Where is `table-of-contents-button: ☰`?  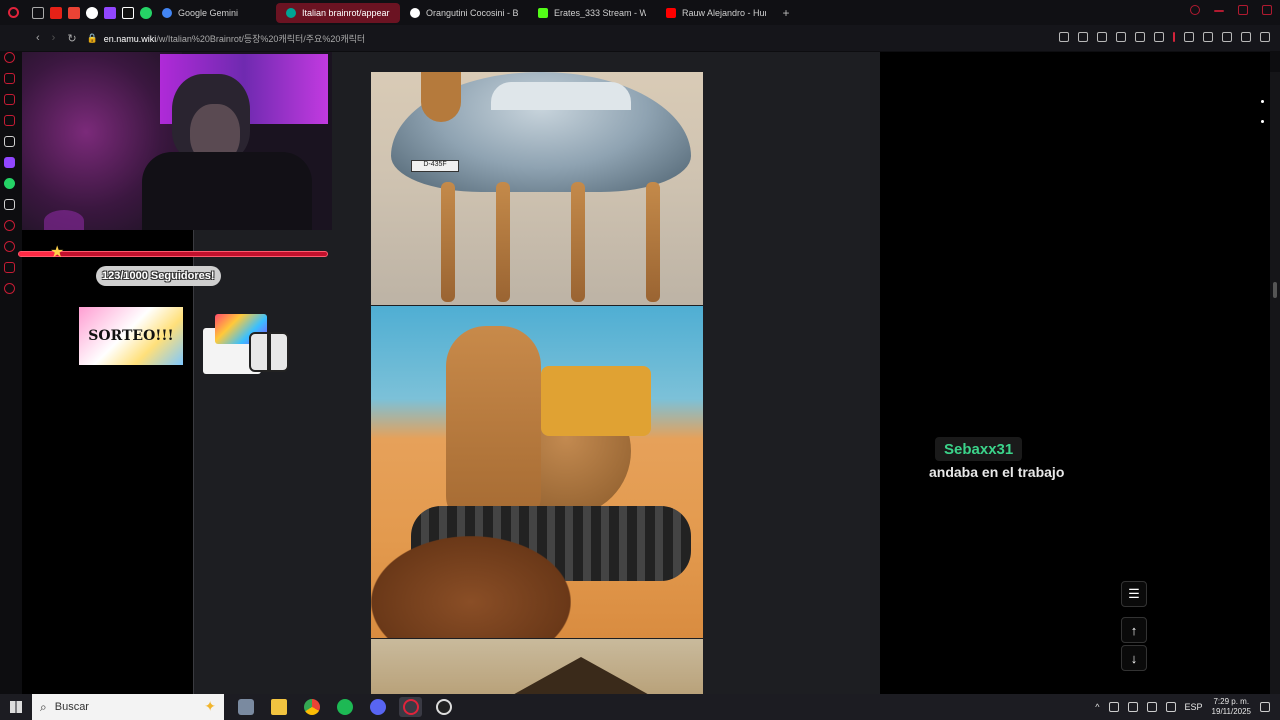
table-of-contents-button: ☰ is located at coordinates (1134, 594).